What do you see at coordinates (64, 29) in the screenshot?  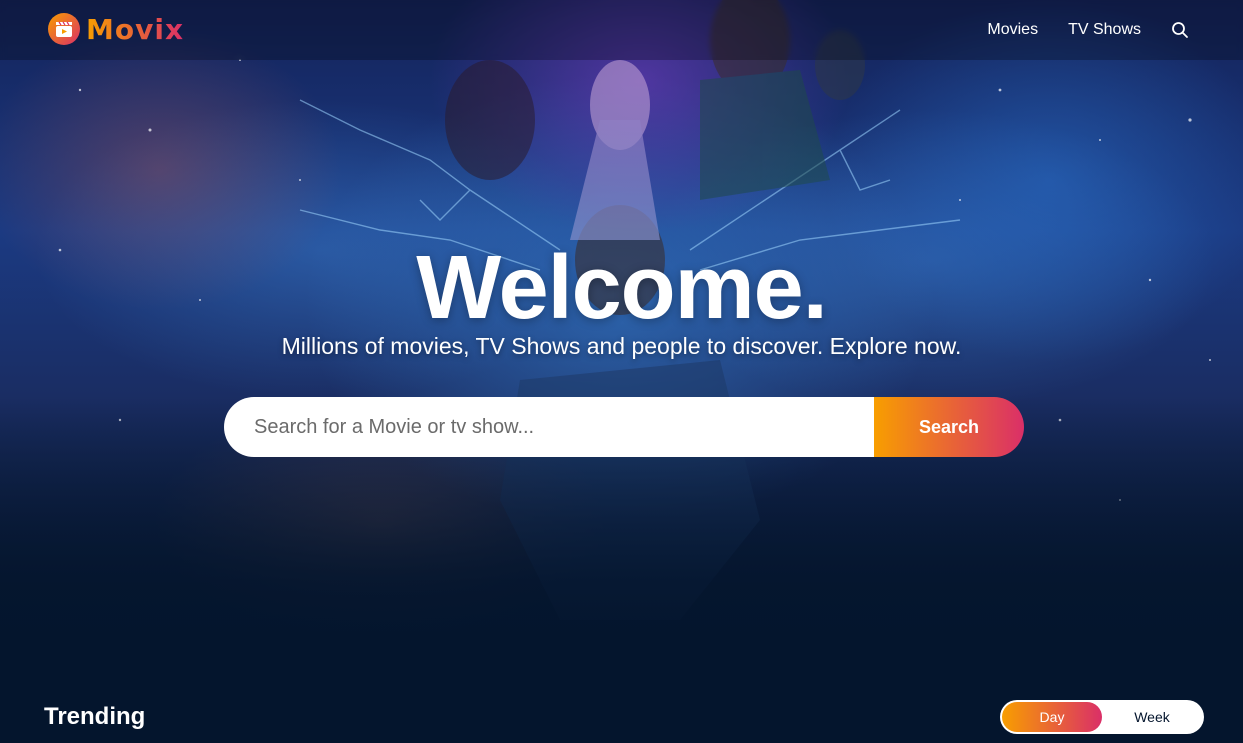 I see `movie-clapper-icon` at bounding box center [64, 29].